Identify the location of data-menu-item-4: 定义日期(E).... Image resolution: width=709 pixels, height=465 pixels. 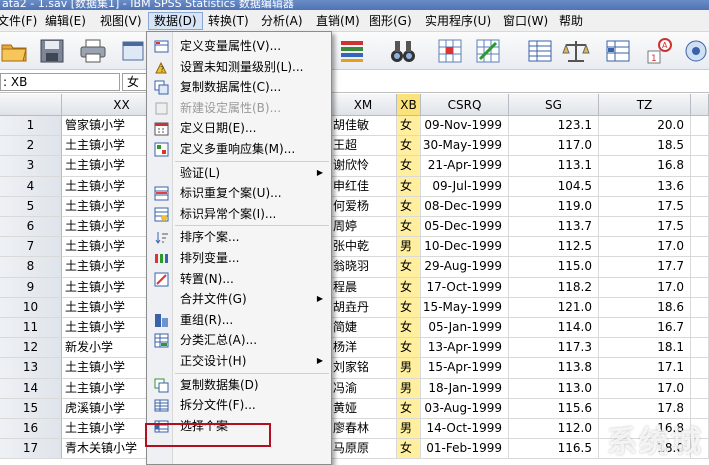
(239, 128).